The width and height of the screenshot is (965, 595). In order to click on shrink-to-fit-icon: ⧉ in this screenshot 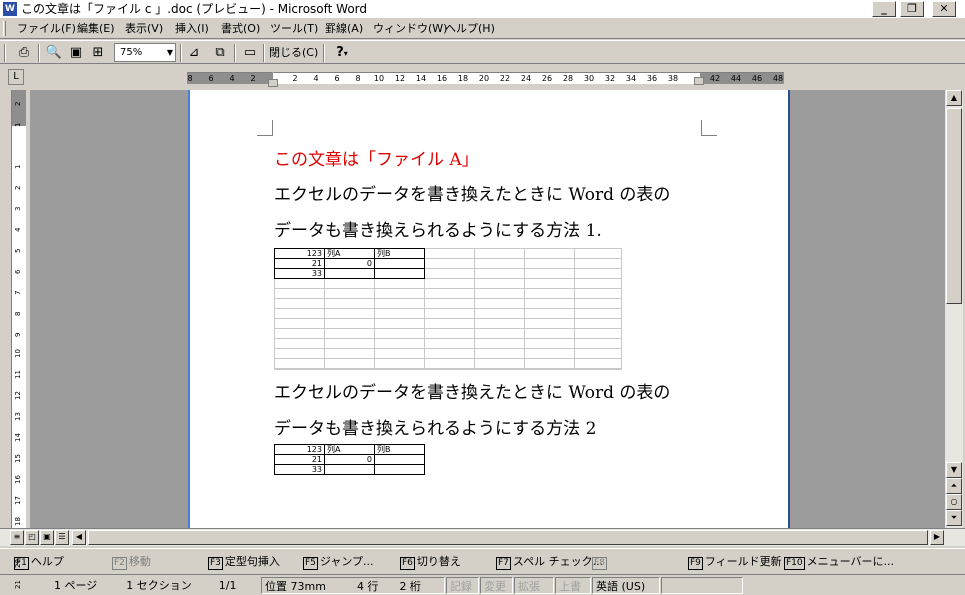, I will do `click(220, 53)`.